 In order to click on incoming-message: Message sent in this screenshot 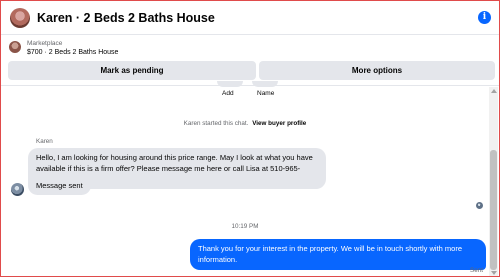, I will do `click(59, 185)`.